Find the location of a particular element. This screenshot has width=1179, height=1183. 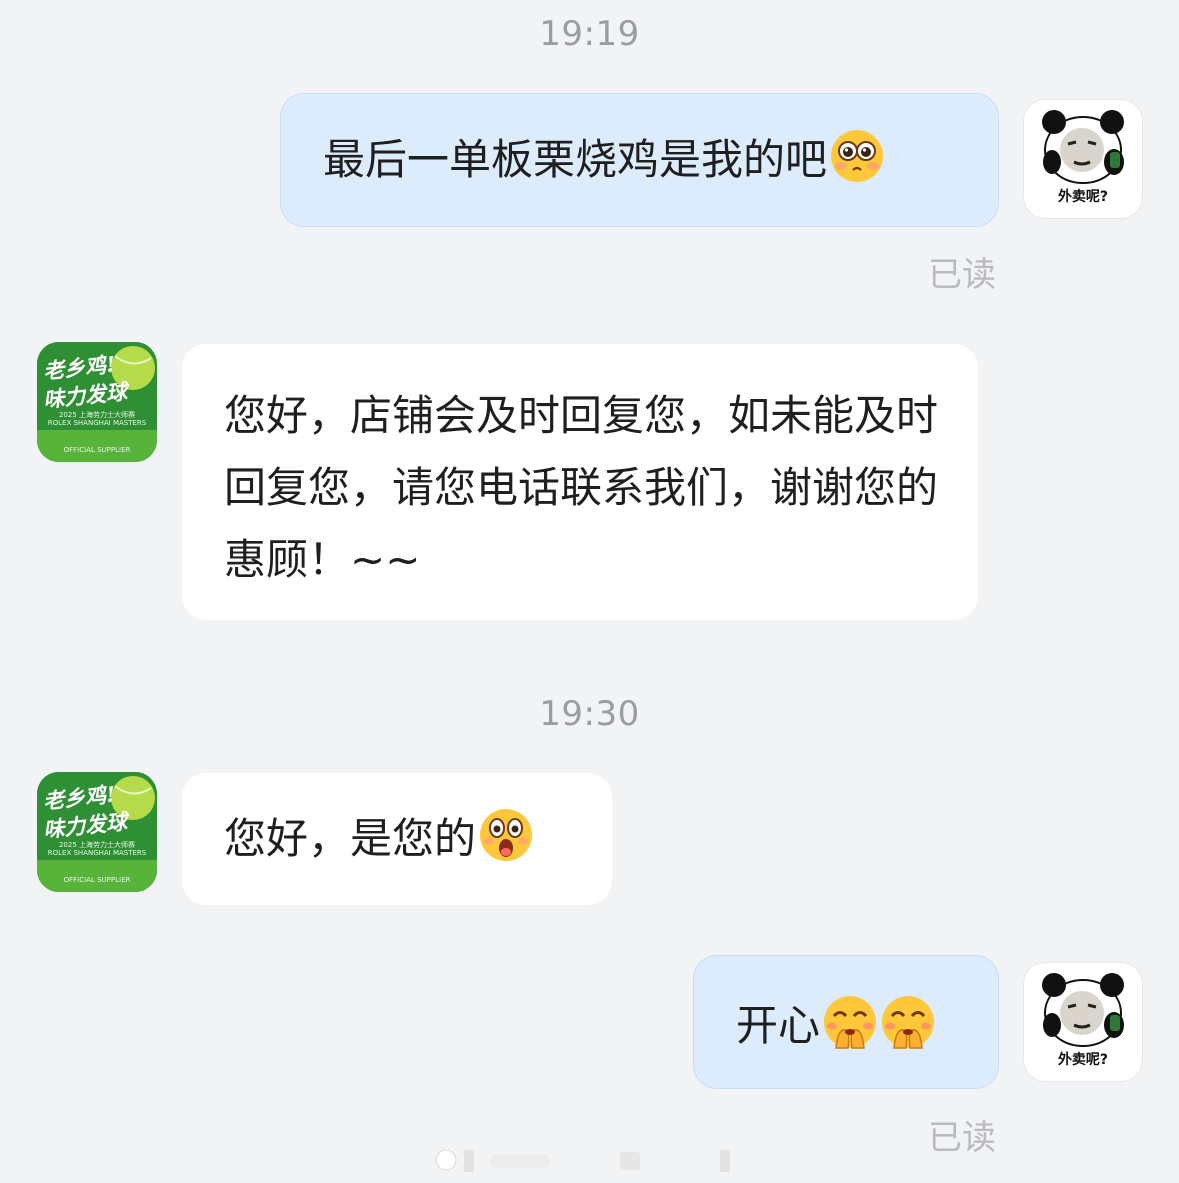

incoming-message-bubble: 您好，是您的 is located at coordinates (397, 839).